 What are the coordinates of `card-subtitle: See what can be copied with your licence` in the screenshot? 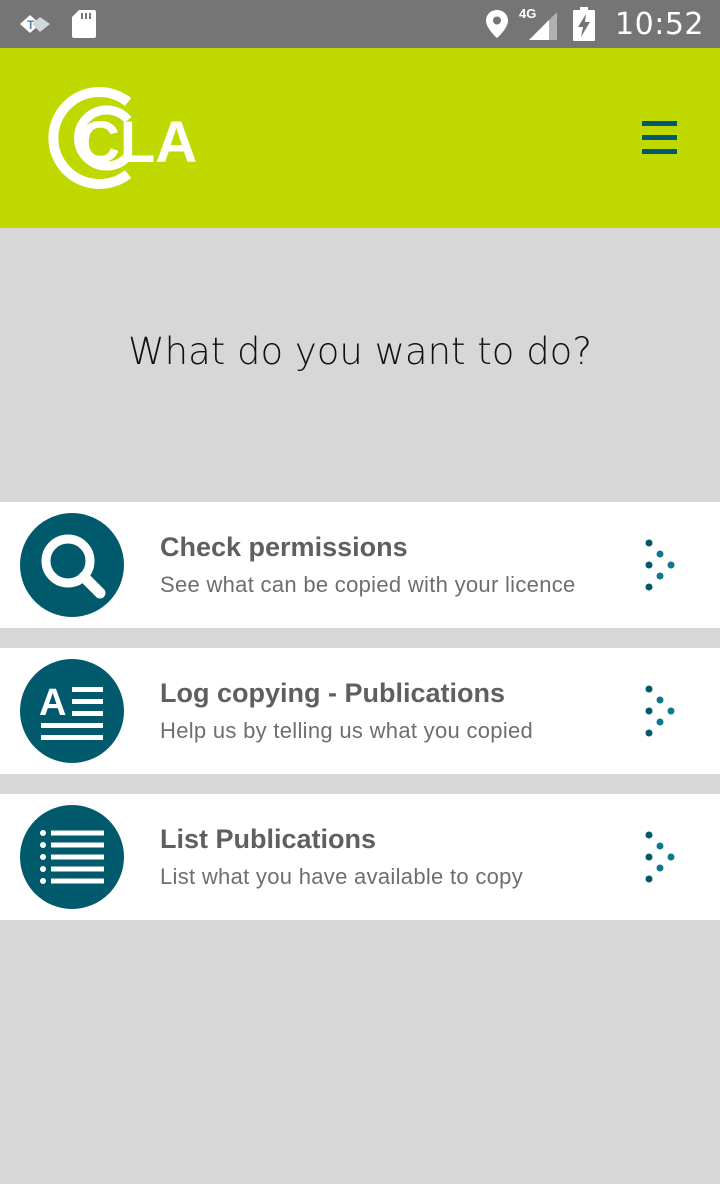 It's located at (368, 584).